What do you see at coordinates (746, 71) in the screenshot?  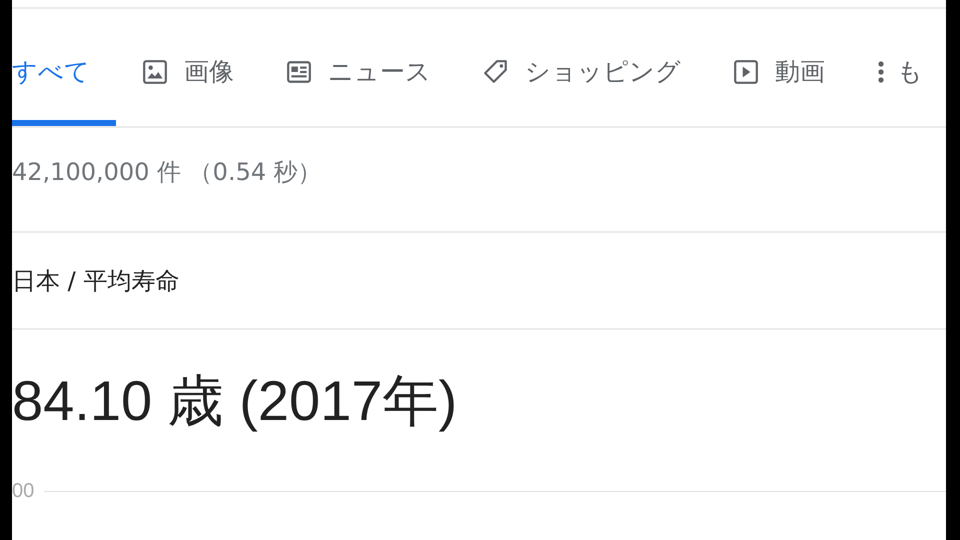 I see `play-icon` at bounding box center [746, 71].